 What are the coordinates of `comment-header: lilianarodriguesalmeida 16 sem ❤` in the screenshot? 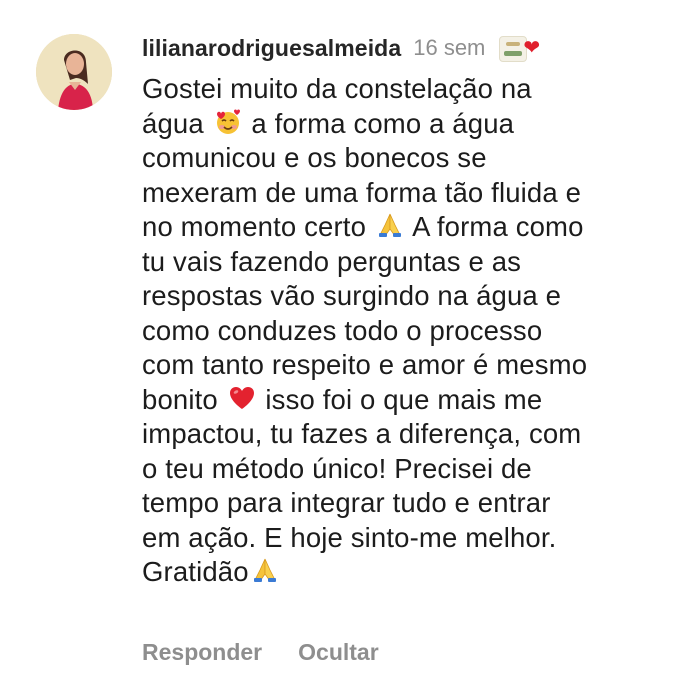 It's located at (342, 48).